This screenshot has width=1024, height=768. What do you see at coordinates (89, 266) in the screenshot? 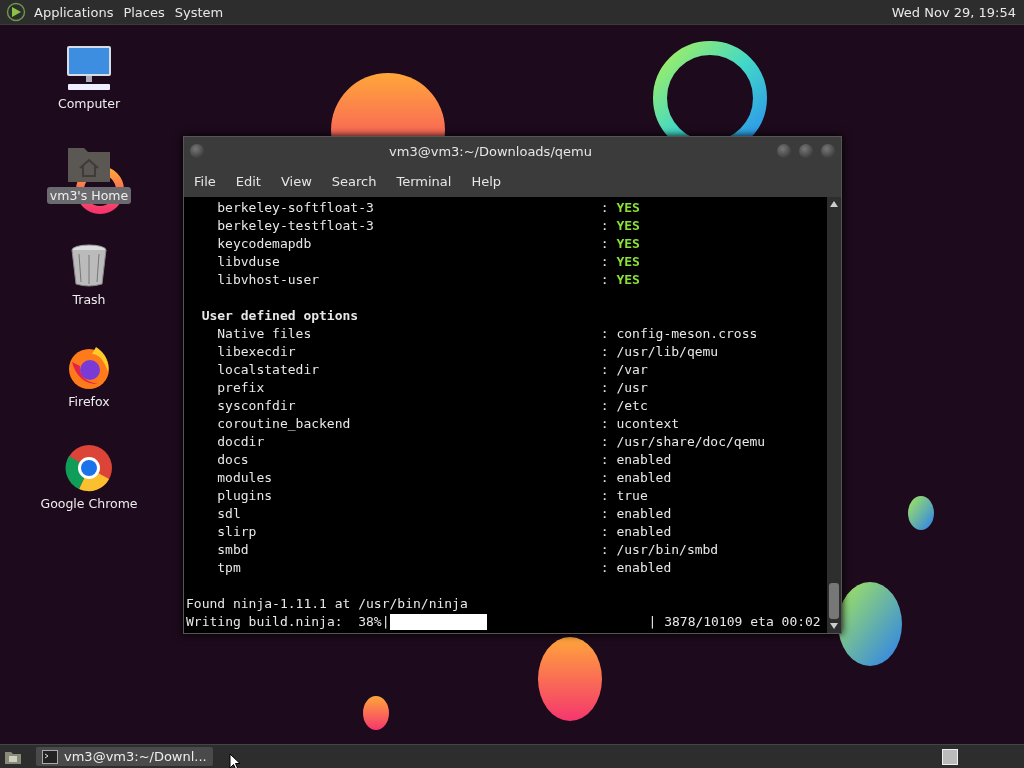
I see `trash-icon` at bounding box center [89, 266].